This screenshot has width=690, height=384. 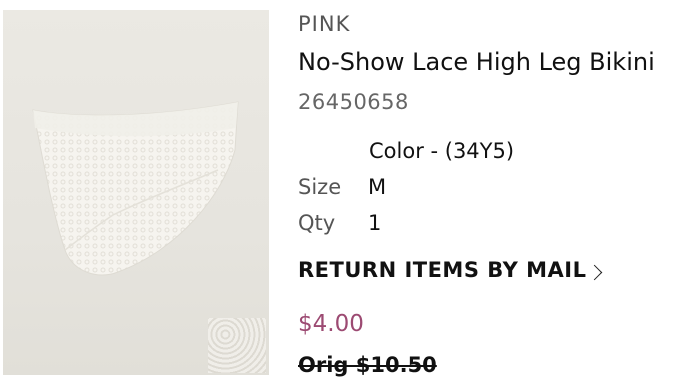 What do you see at coordinates (317, 223) in the screenshot?
I see `qty-label: Qty` at bounding box center [317, 223].